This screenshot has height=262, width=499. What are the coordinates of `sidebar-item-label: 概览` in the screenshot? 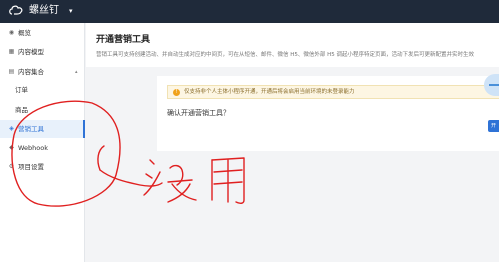 It's located at (24, 33).